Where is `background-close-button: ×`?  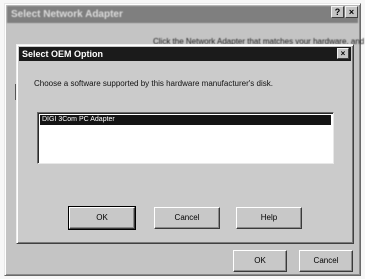 background-close-button: × is located at coordinates (351, 12).